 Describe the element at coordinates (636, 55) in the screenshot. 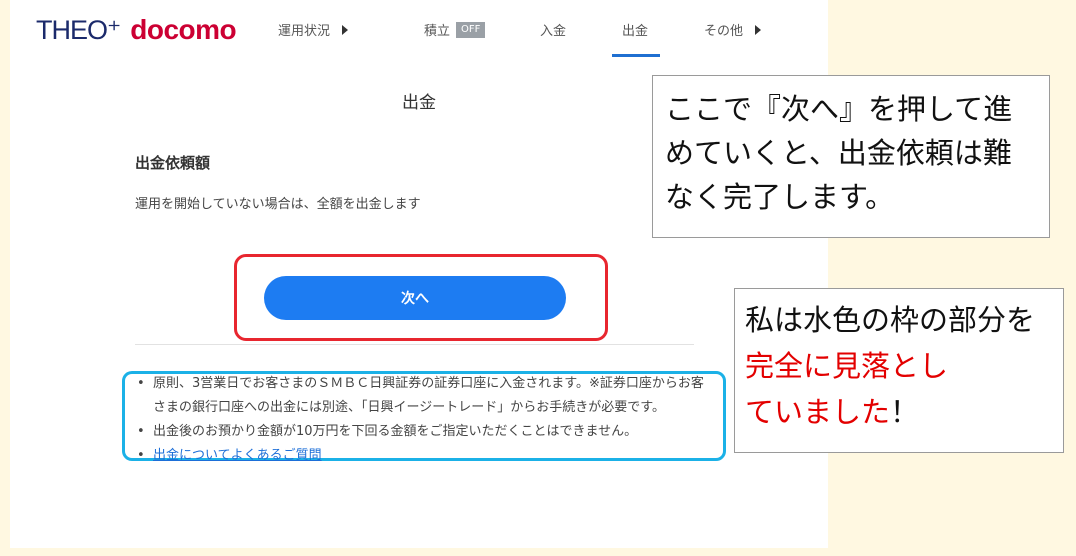

I see `active-tab-indicator` at that location.